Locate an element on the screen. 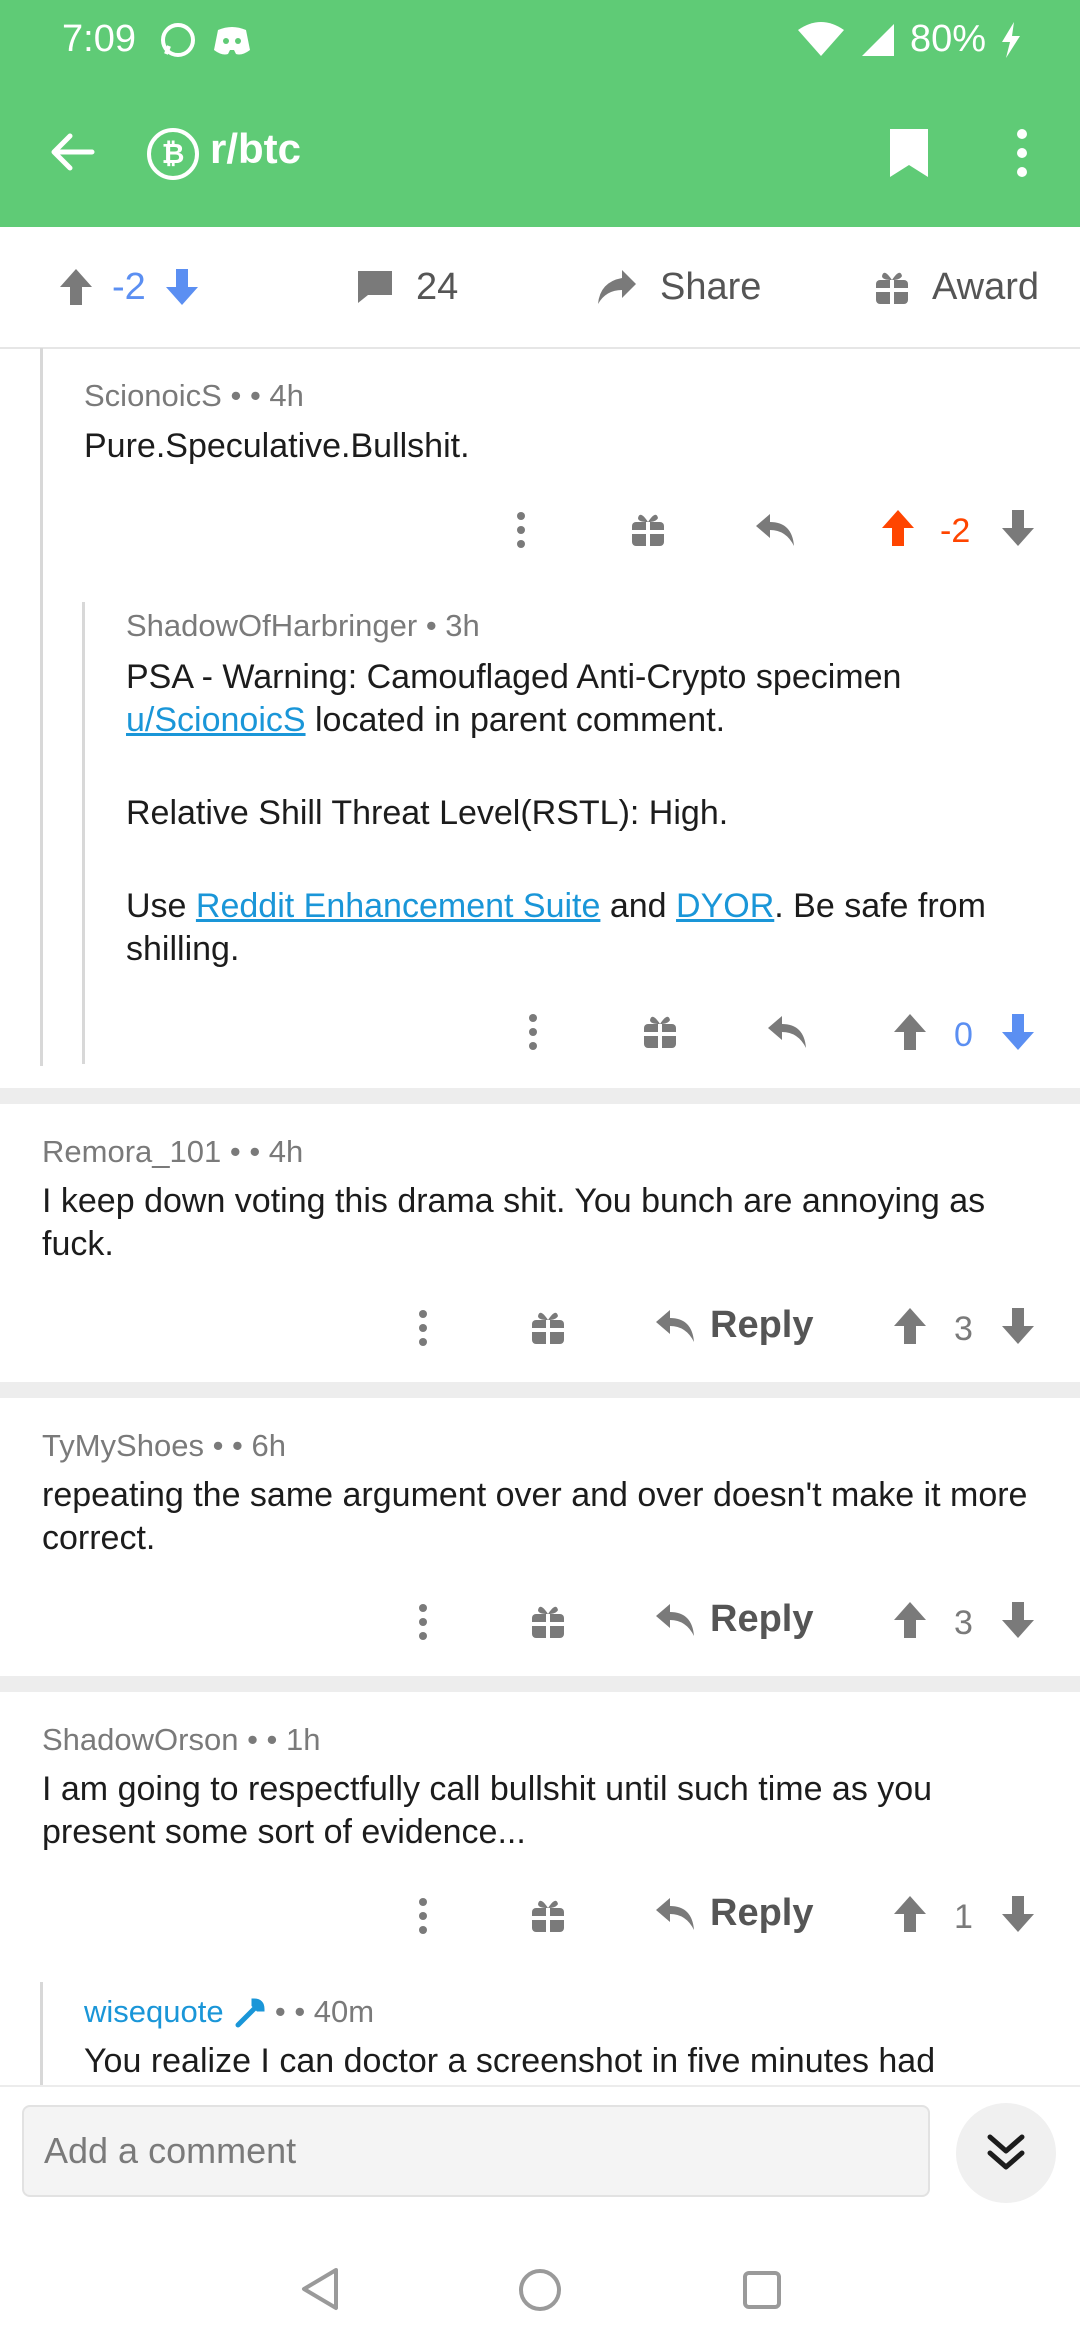 The image size is (1080, 2340). award-button: Award is located at coordinates (956, 287).